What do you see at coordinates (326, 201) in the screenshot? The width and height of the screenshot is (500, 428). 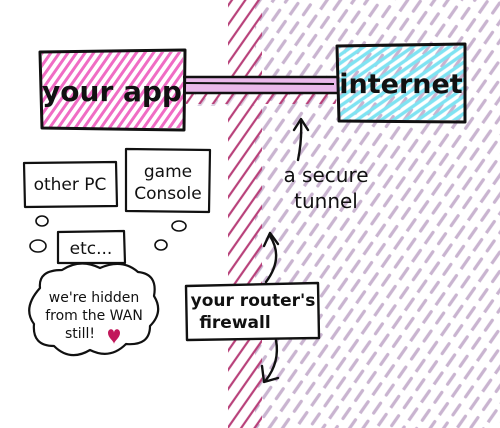 I see `tunnel-label-line2: tunnel` at bounding box center [326, 201].